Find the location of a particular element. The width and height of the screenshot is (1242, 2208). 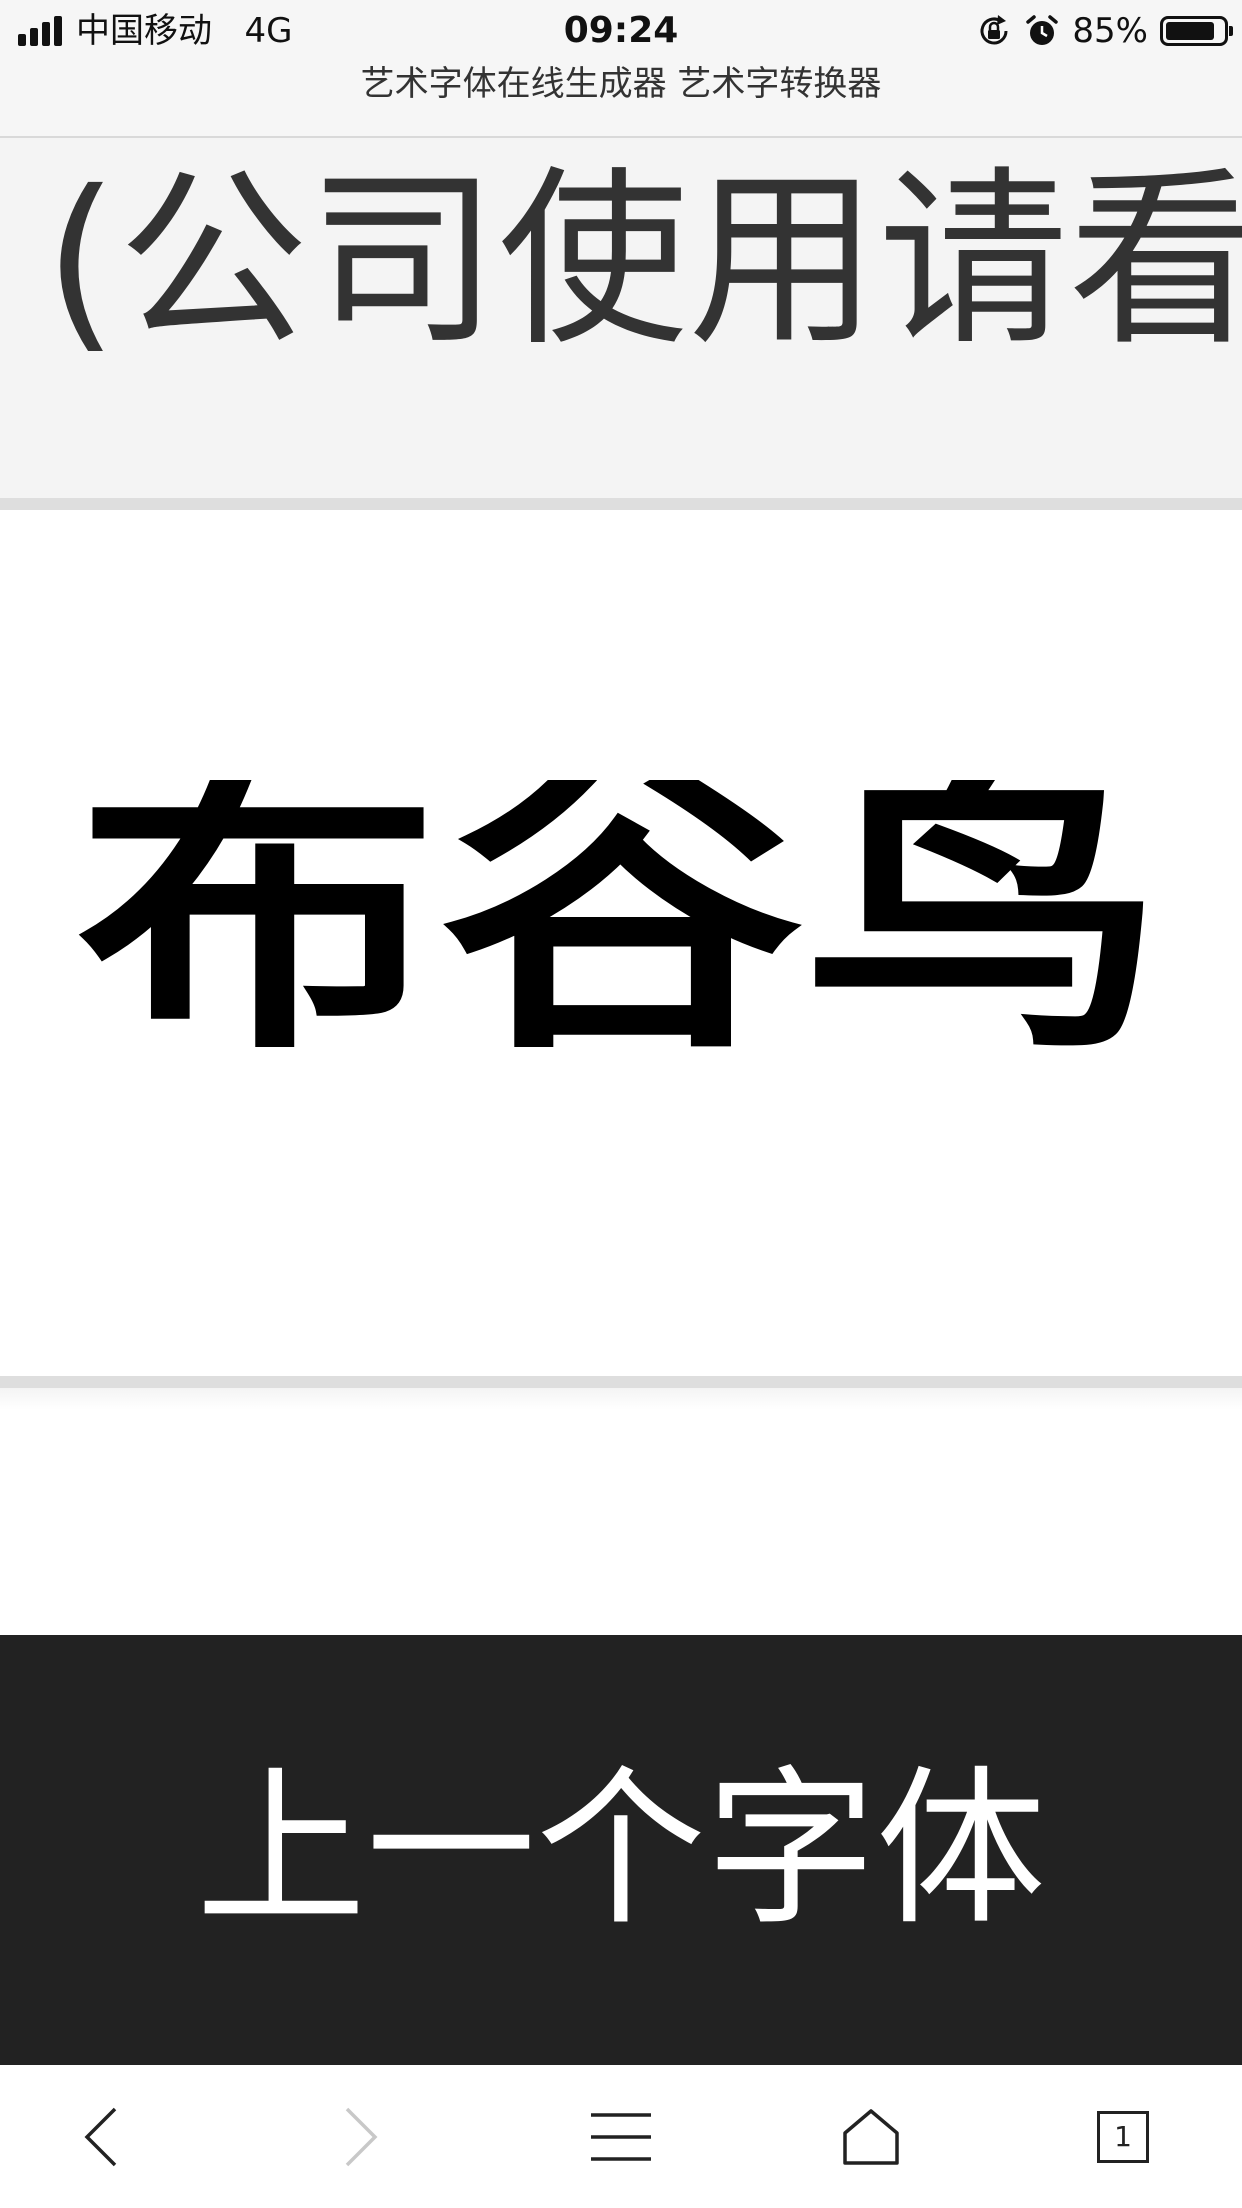

preview-artwork: 布谷鸟 is located at coordinates (621, 930).